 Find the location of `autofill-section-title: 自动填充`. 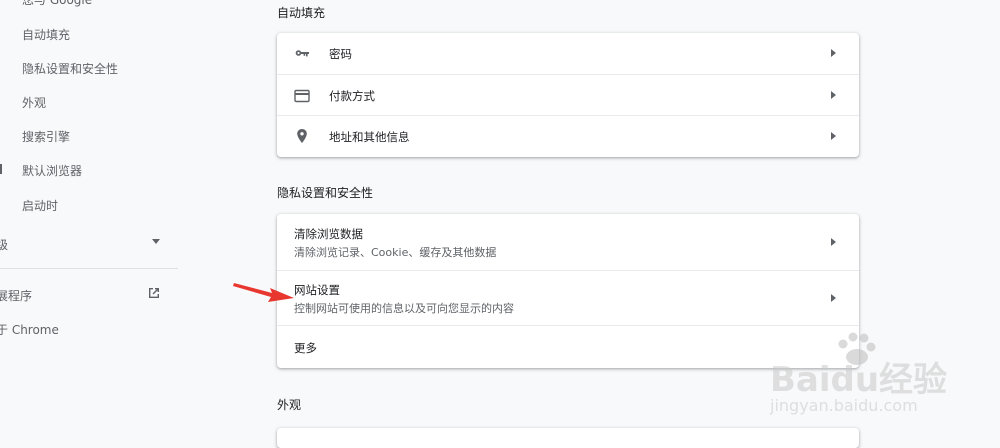

autofill-section-title: 自动填充 is located at coordinates (301, 13).